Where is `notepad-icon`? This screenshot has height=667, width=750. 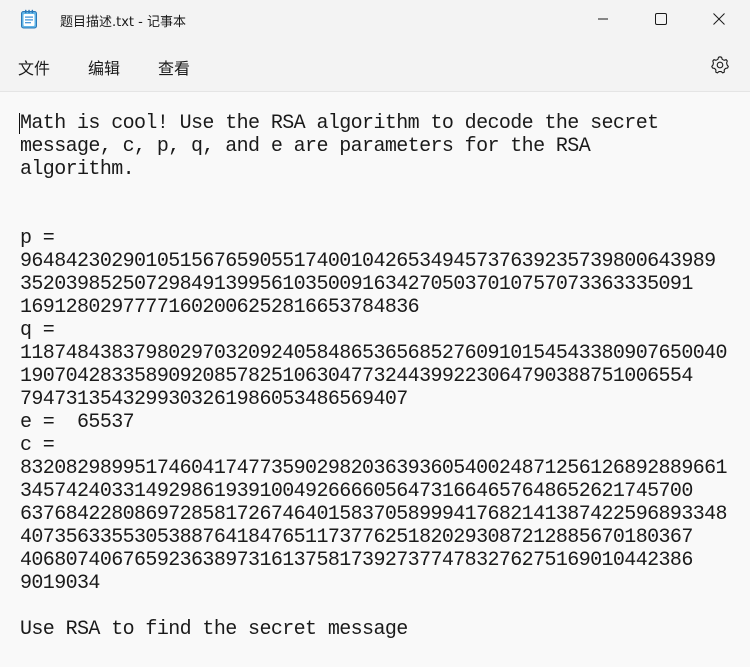
notepad-icon is located at coordinates (29, 19).